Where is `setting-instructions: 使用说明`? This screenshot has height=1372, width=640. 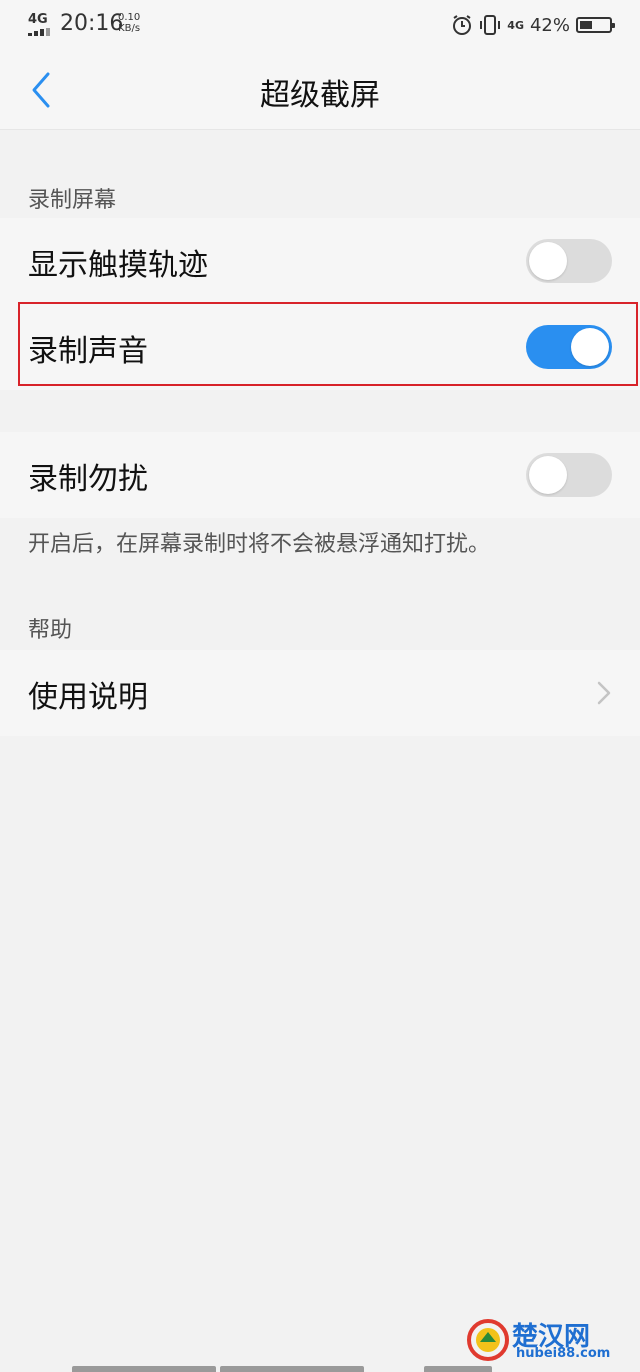
setting-instructions: 使用说明 is located at coordinates (320, 693).